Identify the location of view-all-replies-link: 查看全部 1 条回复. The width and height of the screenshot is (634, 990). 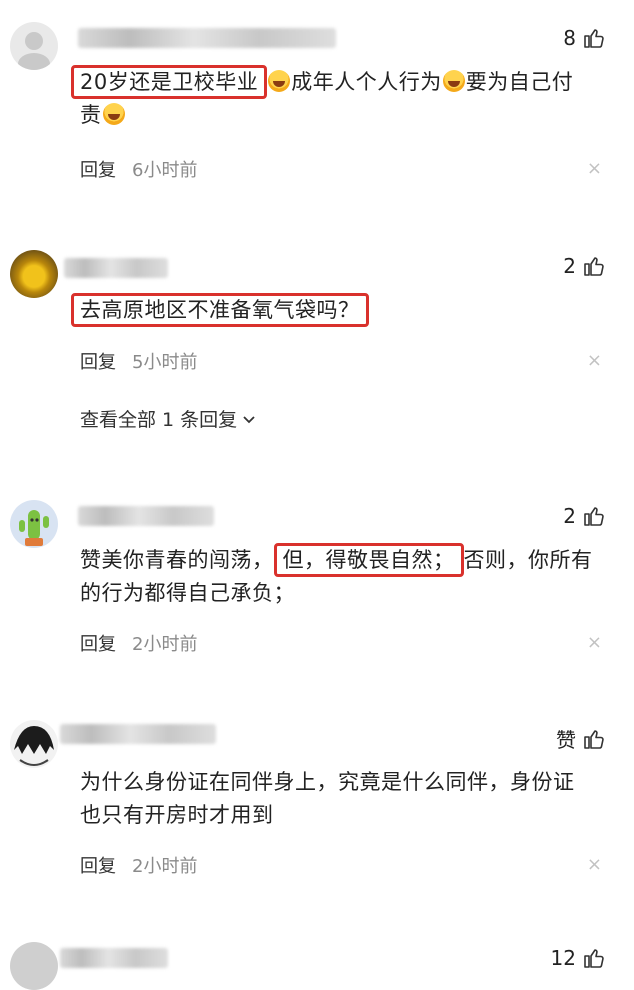
(168, 418).